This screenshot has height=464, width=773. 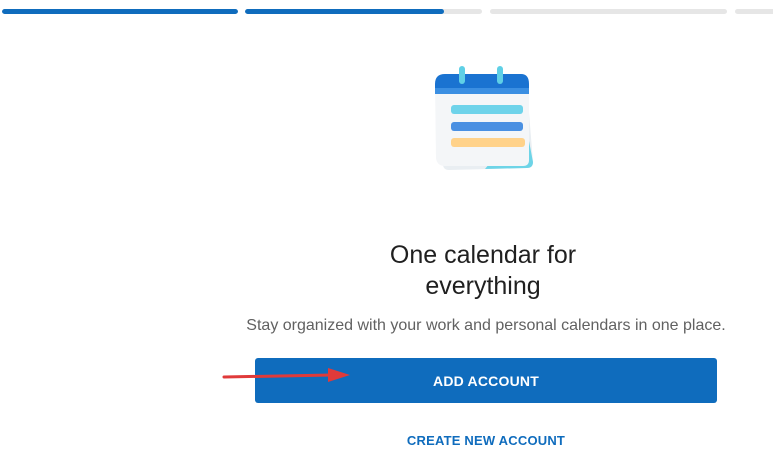 What do you see at coordinates (287, 376) in the screenshot?
I see `red-arrow-icon` at bounding box center [287, 376].